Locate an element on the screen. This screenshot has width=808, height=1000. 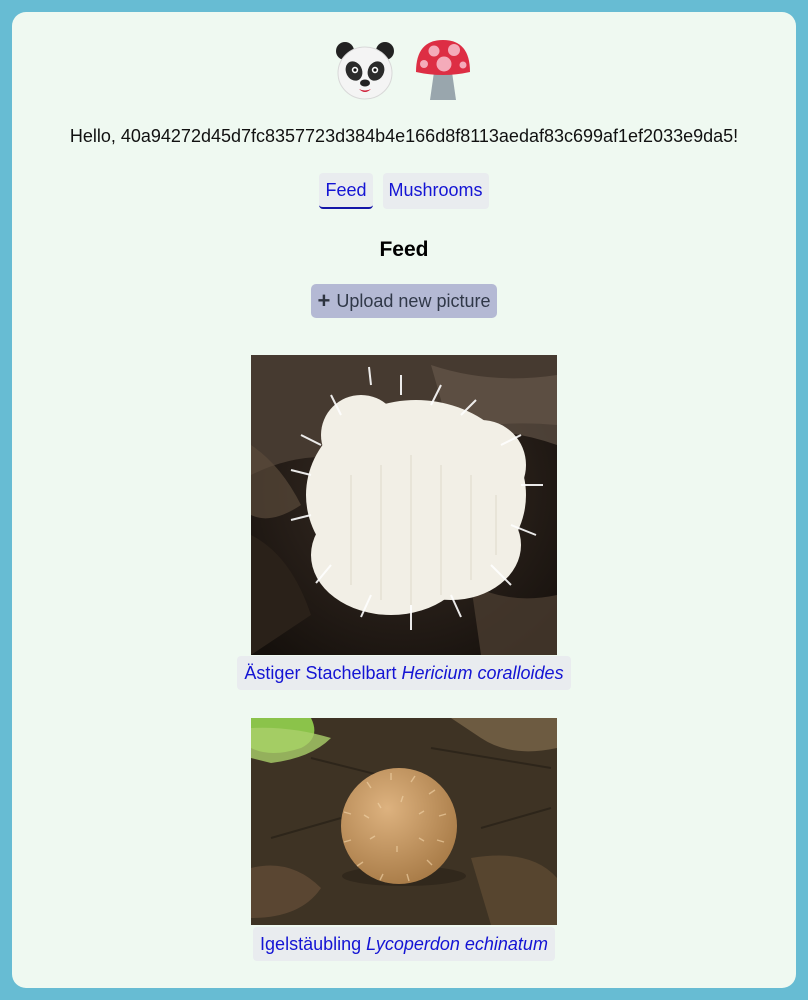
post-caption-link: Ästiger Stachelbart Hericium coralloides is located at coordinates (404, 673).